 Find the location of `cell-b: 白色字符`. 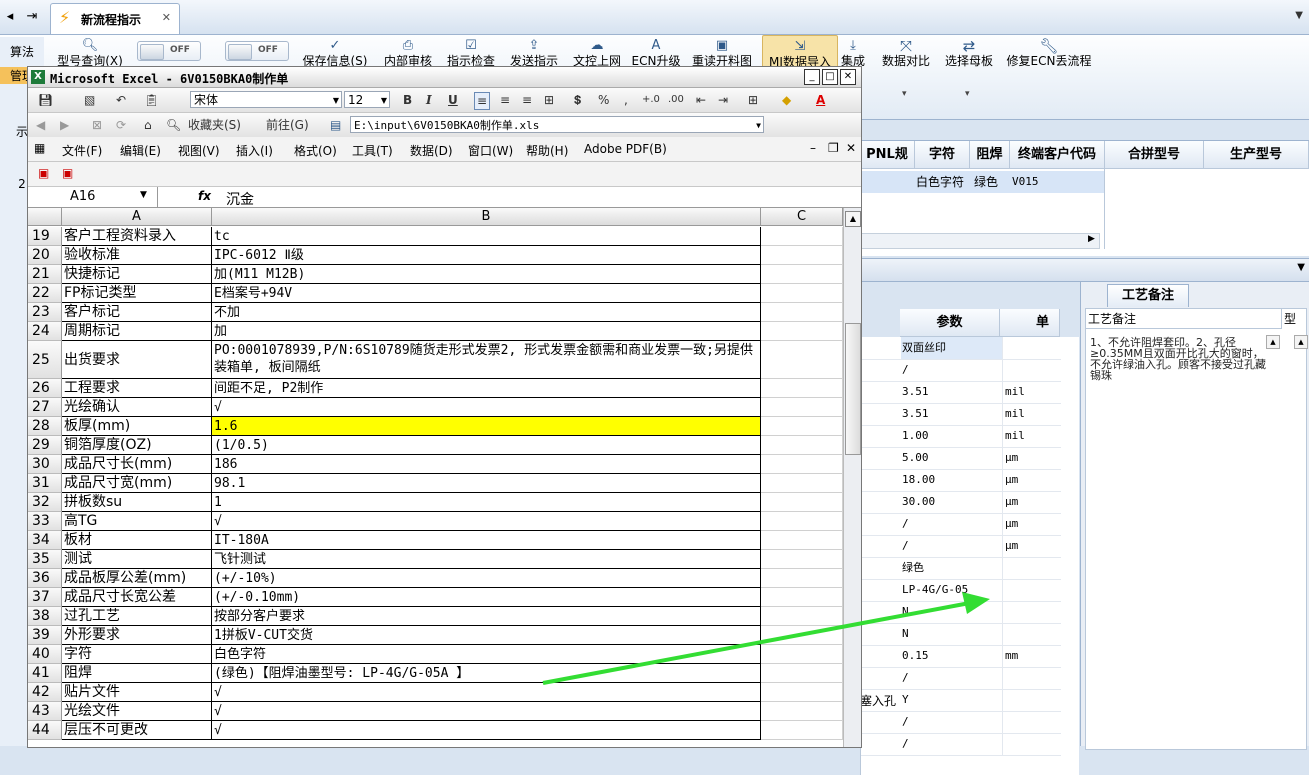

cell-b: 白色字符 is located at coordinates (486, 654).